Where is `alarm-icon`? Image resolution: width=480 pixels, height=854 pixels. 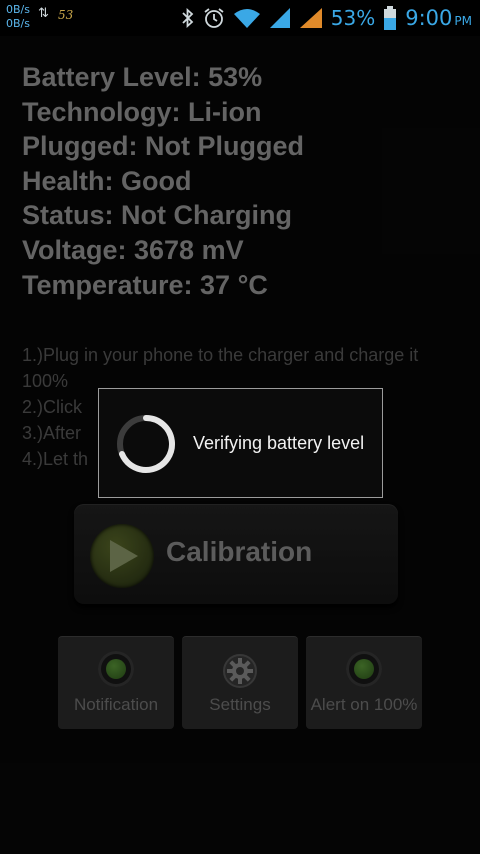
alarm-icon is located at coordinates (214, 18).